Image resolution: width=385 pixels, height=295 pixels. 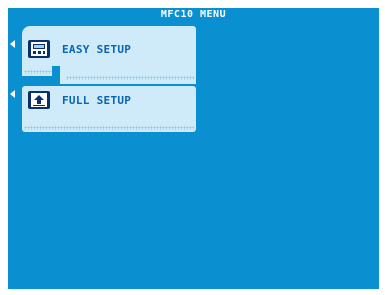 What do you see at coordinates (97, 49) in the screenshot?
I see `menu-item-label: EASY SETUP` at bounding box center [97, 49].